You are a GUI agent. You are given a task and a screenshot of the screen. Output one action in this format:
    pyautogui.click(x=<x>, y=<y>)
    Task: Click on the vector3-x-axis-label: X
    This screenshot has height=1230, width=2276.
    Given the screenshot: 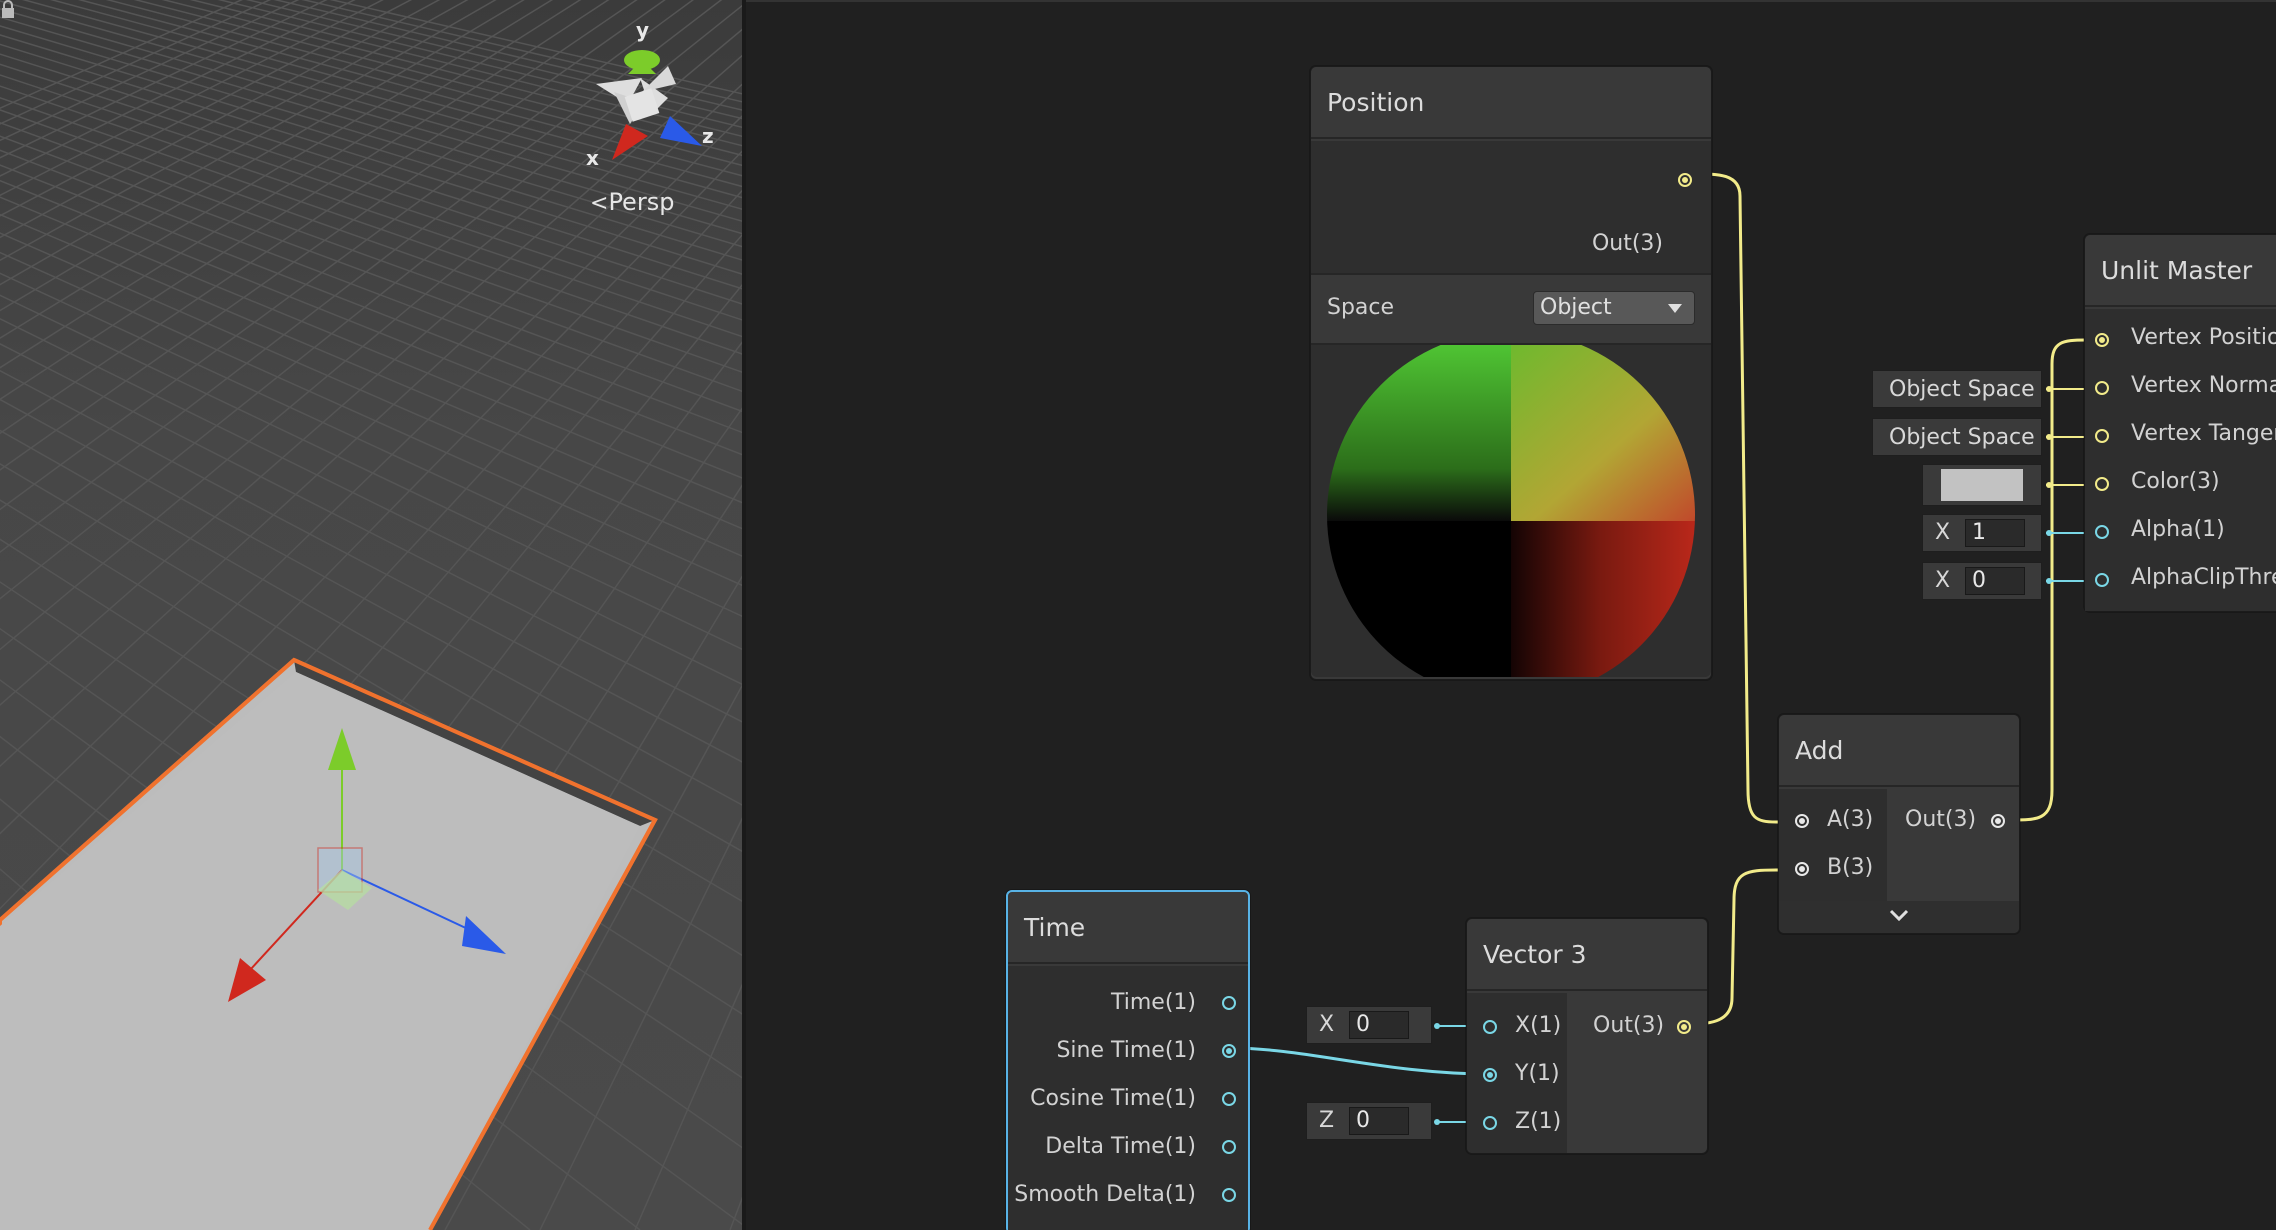 What is the action you would take?
    pyautogui.click(x=1327, y=1024)
    